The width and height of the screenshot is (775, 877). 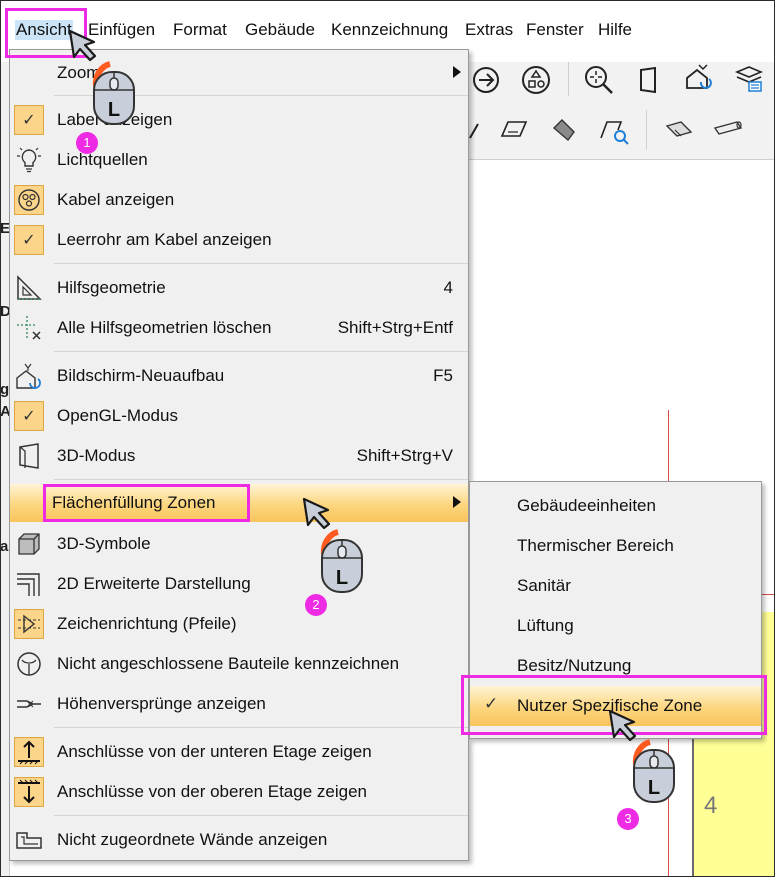 What do you see at coordinates (615, 30) in the screenshot?
I see `menu-hilfe: Hilfe` at bounding box center [615, 30].